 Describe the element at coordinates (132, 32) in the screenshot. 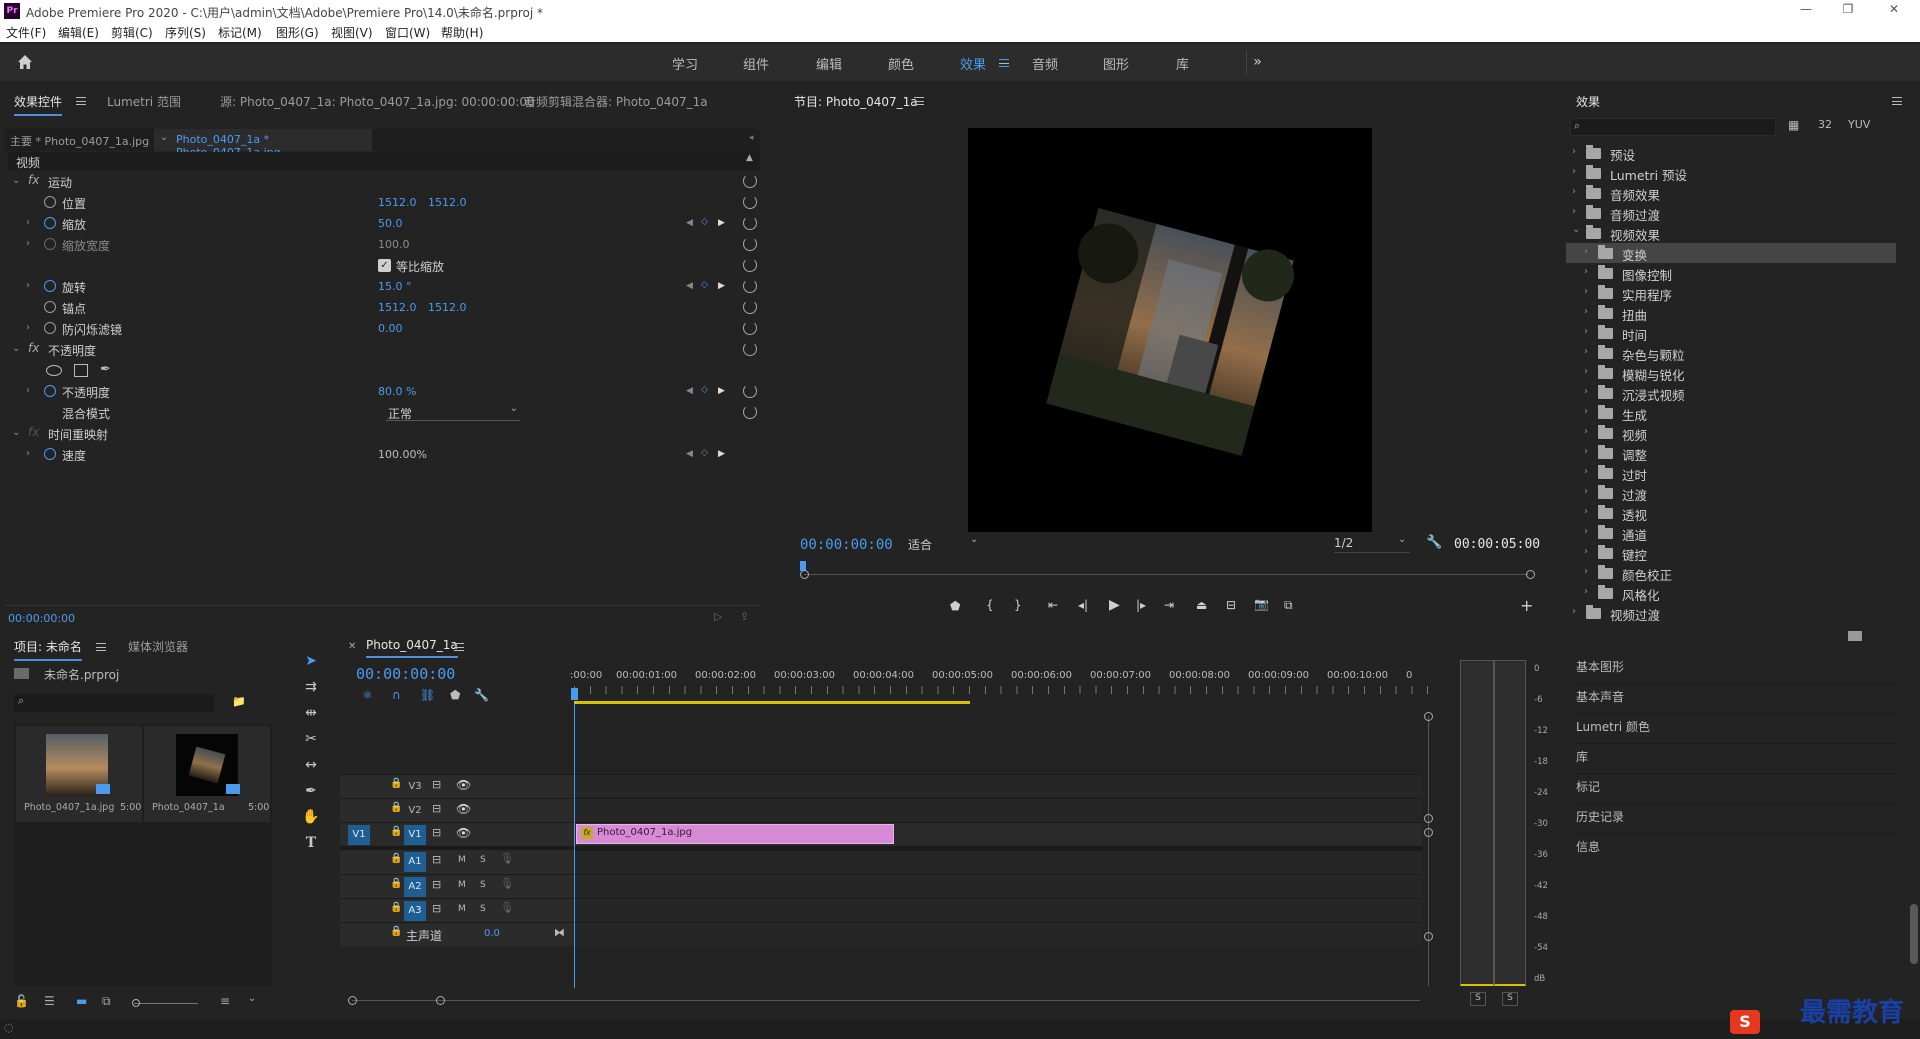

I see `menu-clip: 剪辑(C)` at that location.